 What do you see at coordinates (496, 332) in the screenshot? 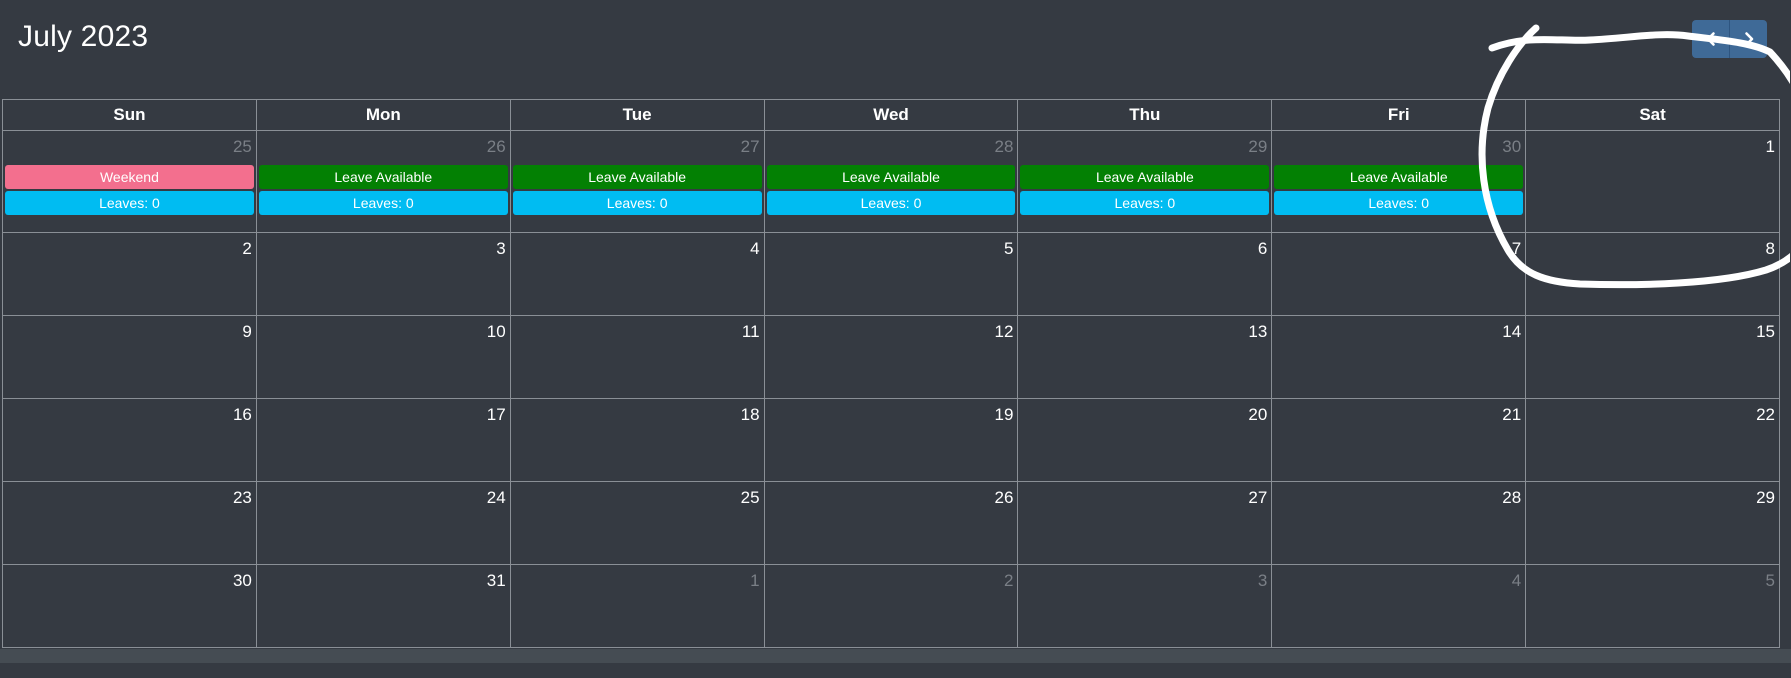
I see `day-number: 10` at bounding box center [496, 332].